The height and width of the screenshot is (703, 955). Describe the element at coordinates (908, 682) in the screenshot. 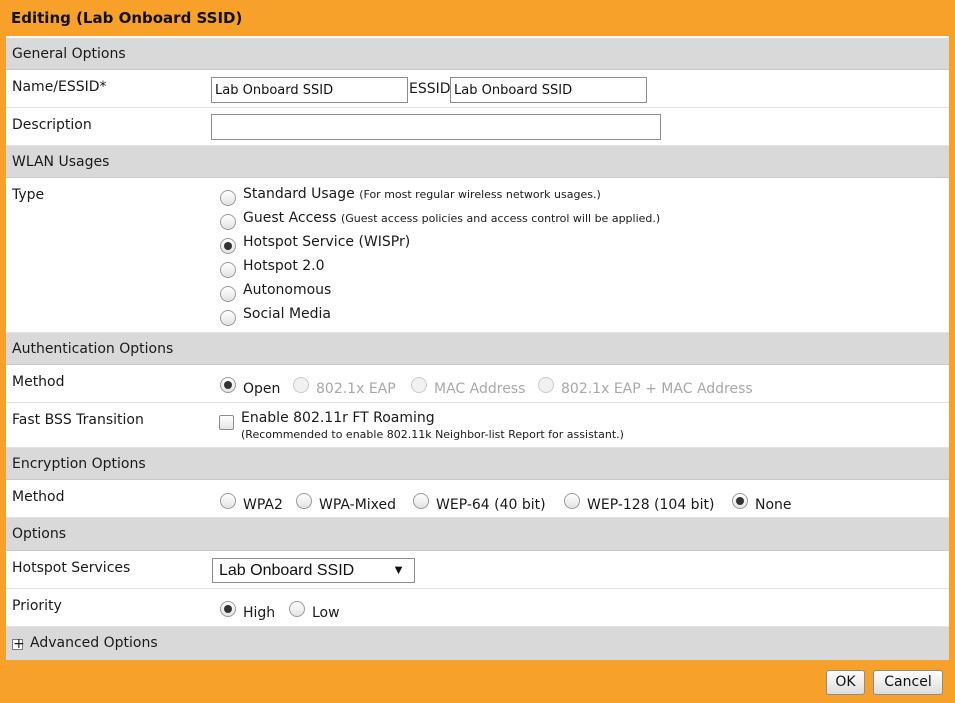

I see `cancel-button: Cancel` at that location.